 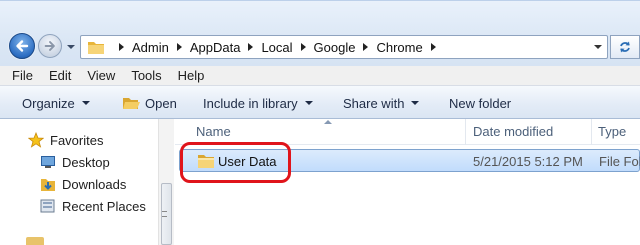 What do you see at coordinates (409, 160) in the screenshot?
I see `file-row-user-data: User Data 5/21/2015 5:12 PM File Fol` at bounding box center [409, 160].